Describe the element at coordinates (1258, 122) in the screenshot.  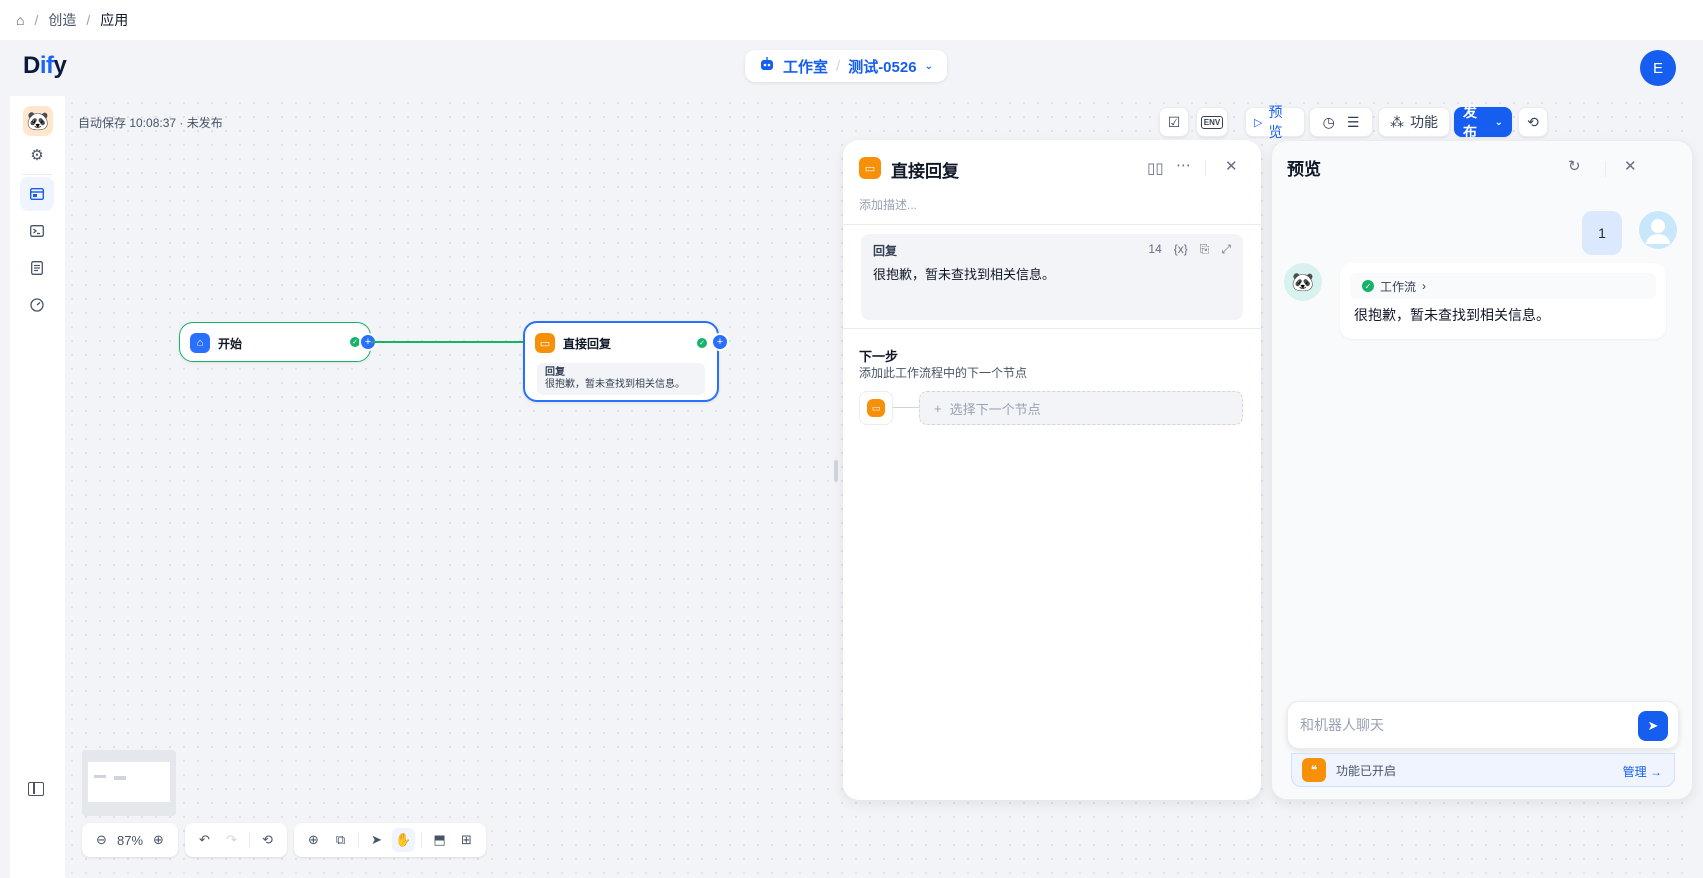
I see `play-icon: ▷` at that location.